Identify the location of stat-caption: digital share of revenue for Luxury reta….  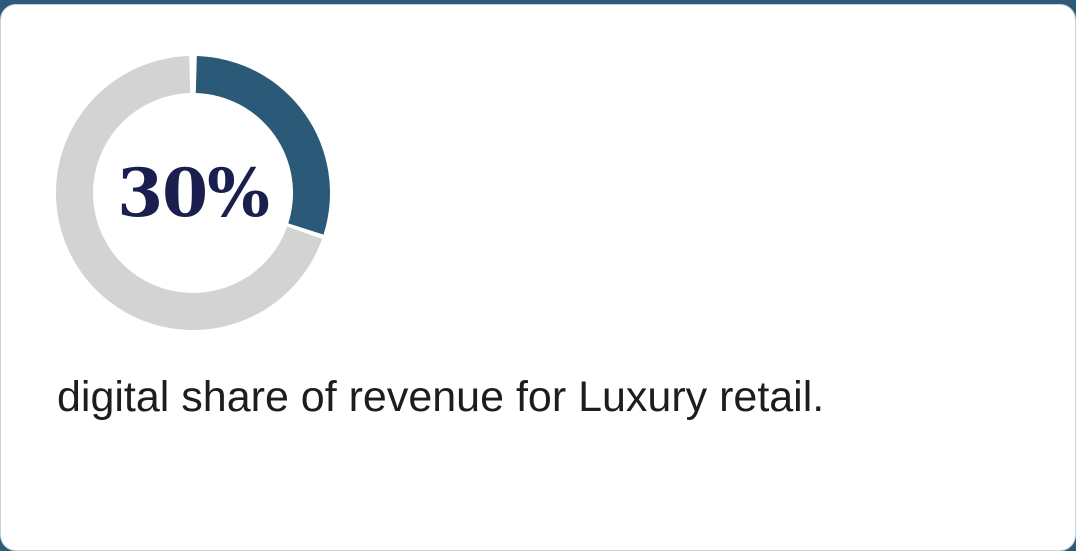
(441, 397).